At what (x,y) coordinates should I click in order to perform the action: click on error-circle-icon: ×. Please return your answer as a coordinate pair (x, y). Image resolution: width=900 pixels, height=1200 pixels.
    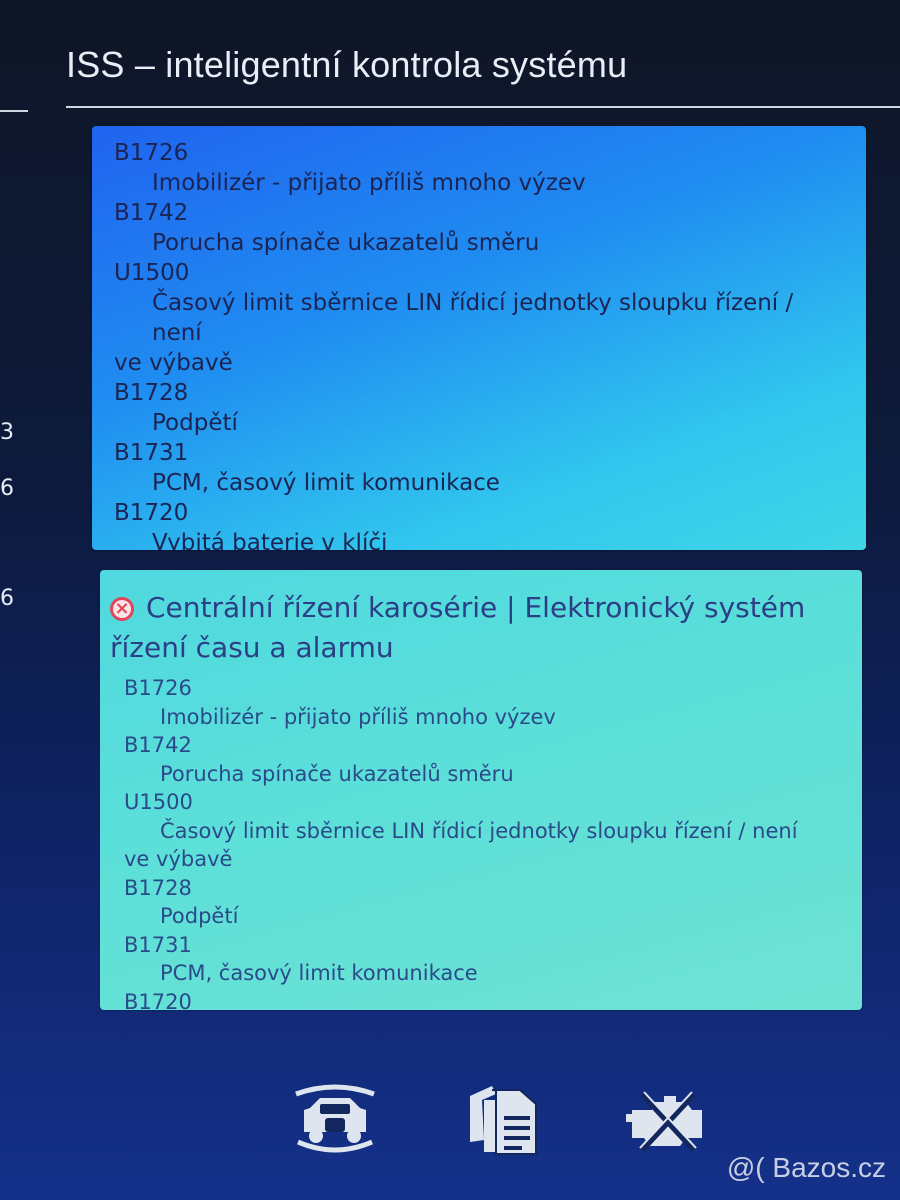
    Looking at the image, I should click on (122, 609).